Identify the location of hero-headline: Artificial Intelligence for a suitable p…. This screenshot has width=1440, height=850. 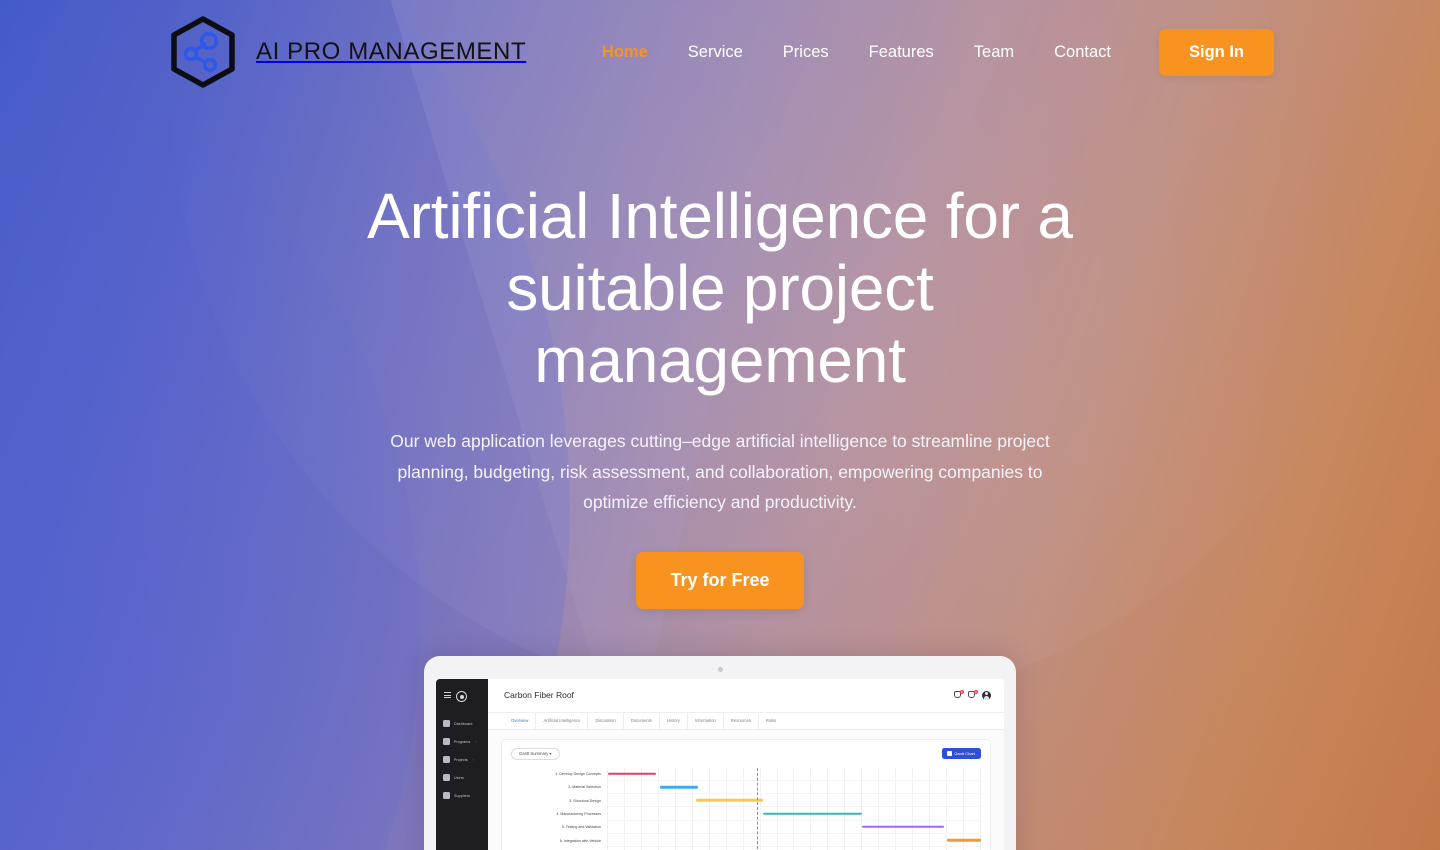
(720, 288).